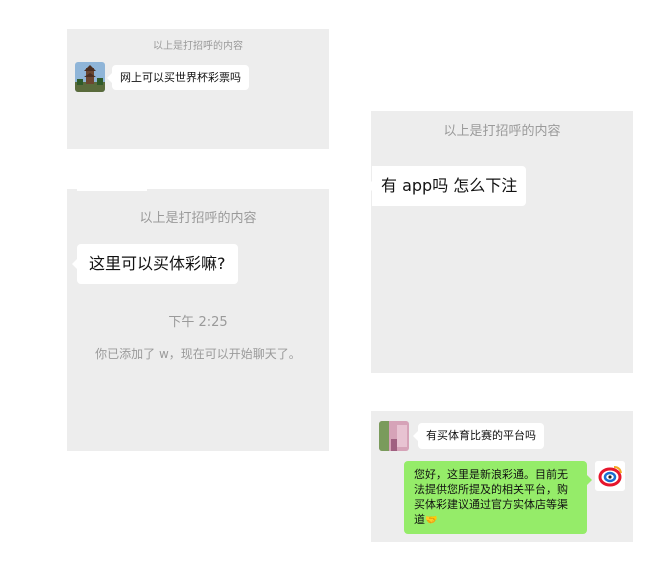  Describe the element at coordinates (449, 186) in the screenshot. I see `incoming-message: 有 app吗 怎么下注` at that location.